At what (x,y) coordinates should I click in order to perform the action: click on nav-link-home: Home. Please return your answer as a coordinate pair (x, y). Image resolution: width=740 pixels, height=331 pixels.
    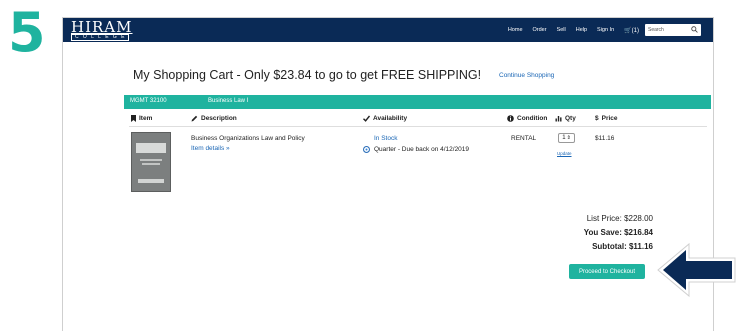
    Looking at the image, I should click on (515, 30).